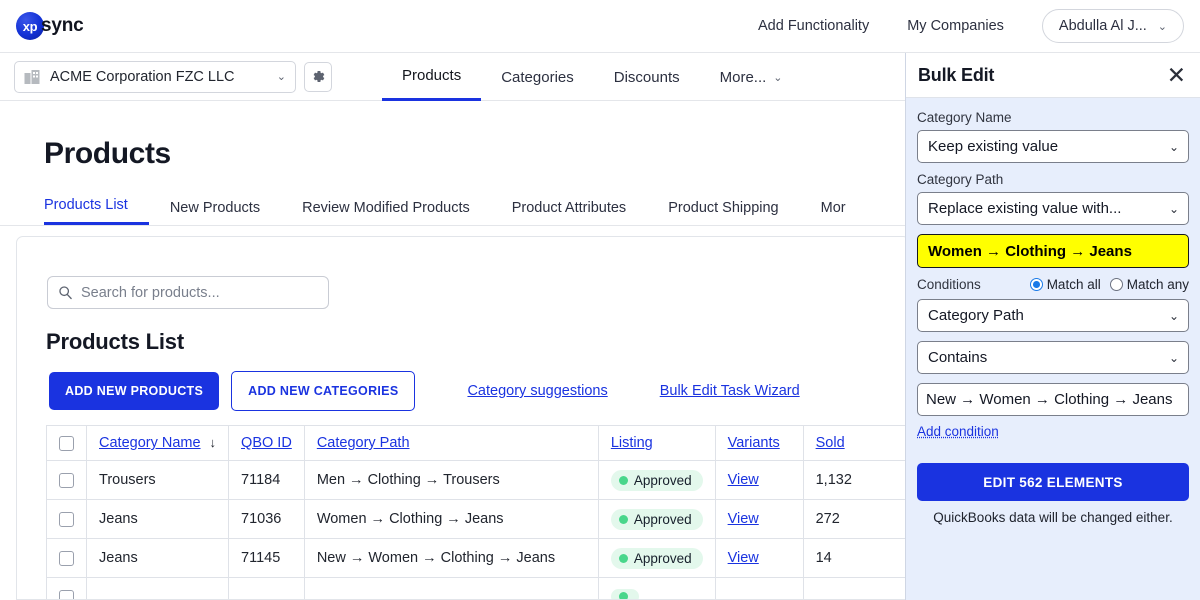 The width and height of the screenshot is (1200, 600). Describe the element at coordinates (855, 443) in the screenshot. I see `header-sold: Sold` at that location.